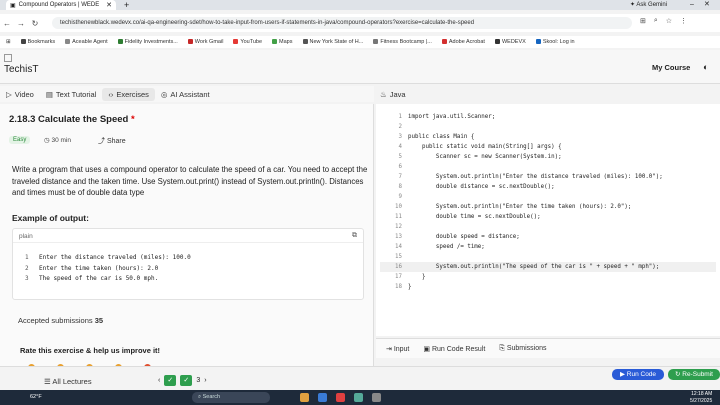  I want to click on weather-widget: 62°F, so click(36, 397).